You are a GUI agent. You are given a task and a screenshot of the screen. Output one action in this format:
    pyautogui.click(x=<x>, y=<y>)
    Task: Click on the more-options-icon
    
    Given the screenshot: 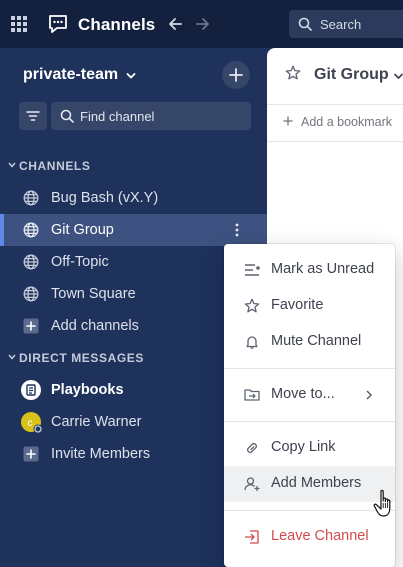 What is the action you would take?
    pyautogui.click(x=237, y=230)
    